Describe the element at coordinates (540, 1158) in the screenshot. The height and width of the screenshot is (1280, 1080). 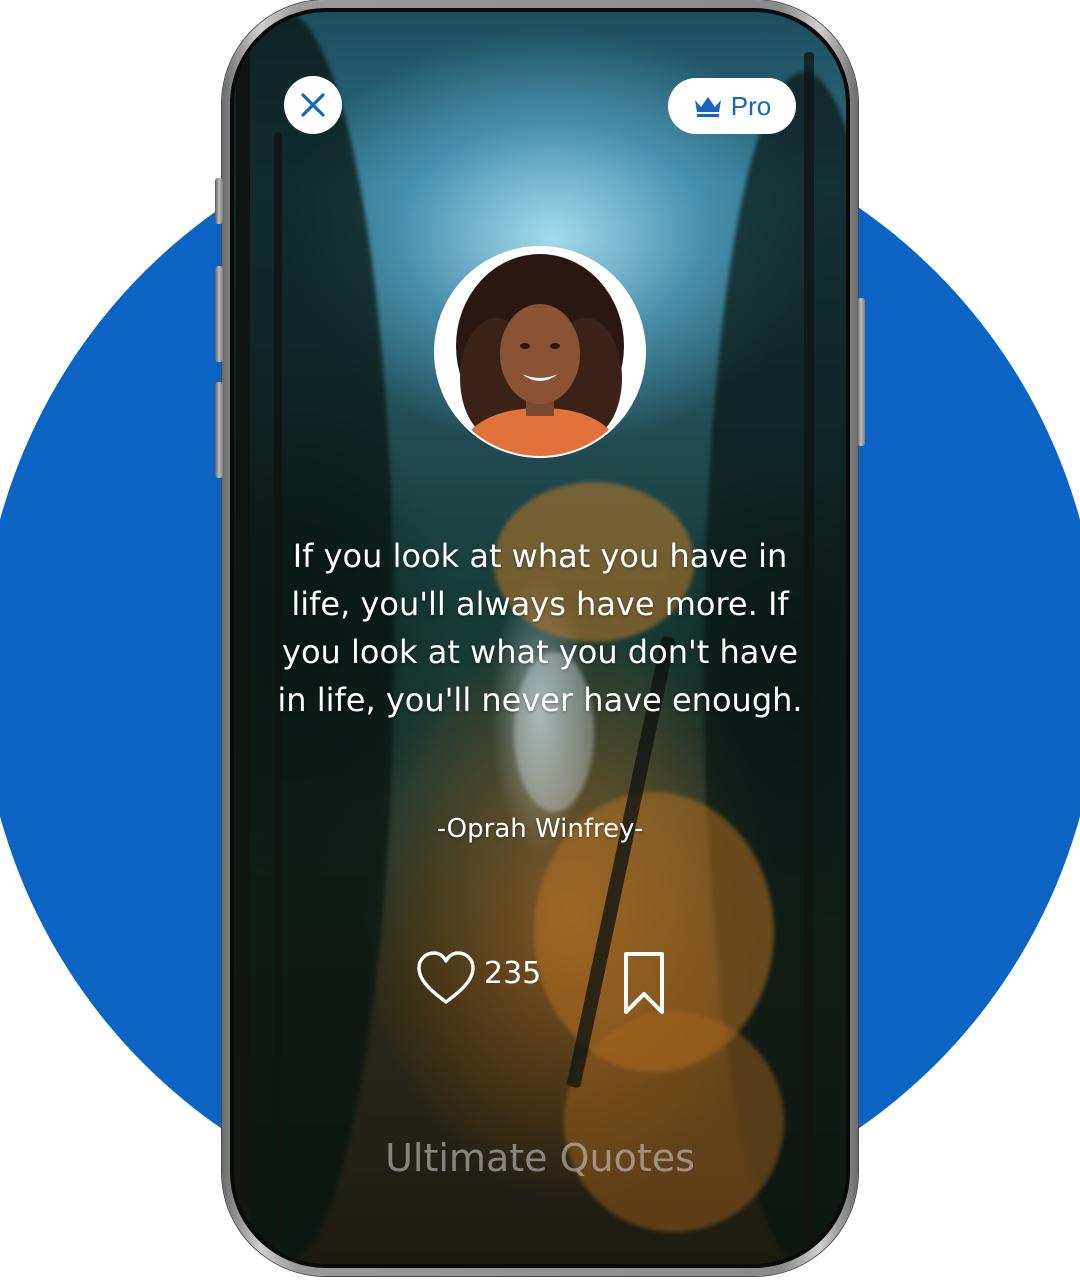
I see `app-brand-watermark: Ultimate Quotes` at that location.